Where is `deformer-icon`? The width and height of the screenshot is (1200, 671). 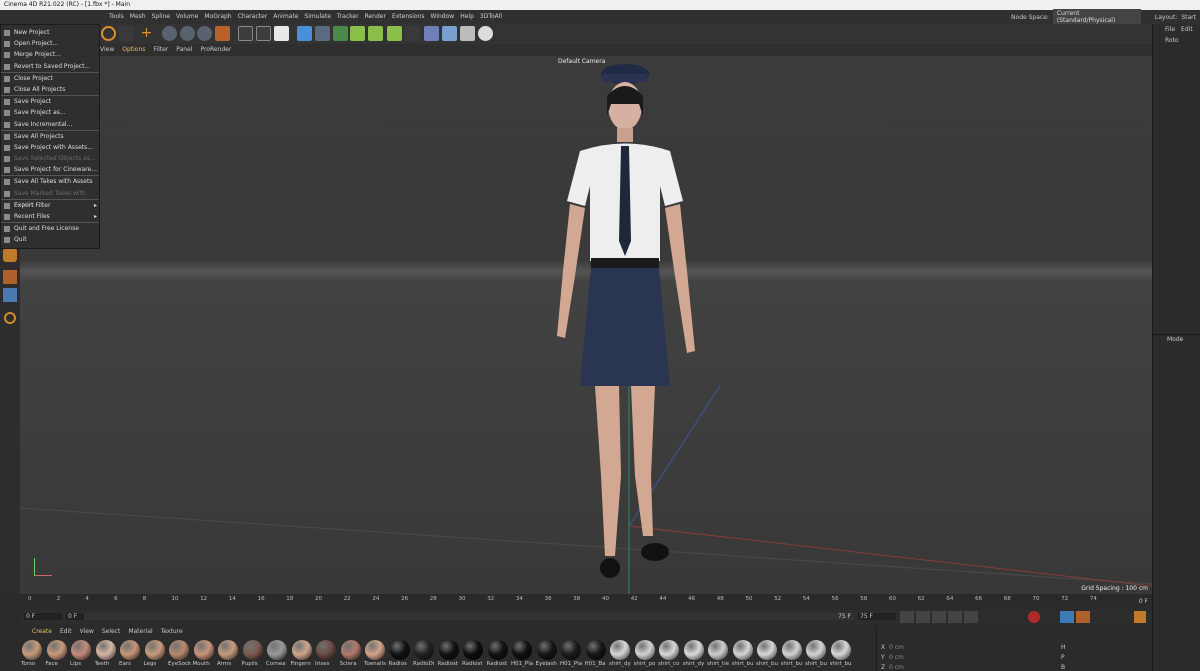 deformer-icon is located at coordinates (375, 33).